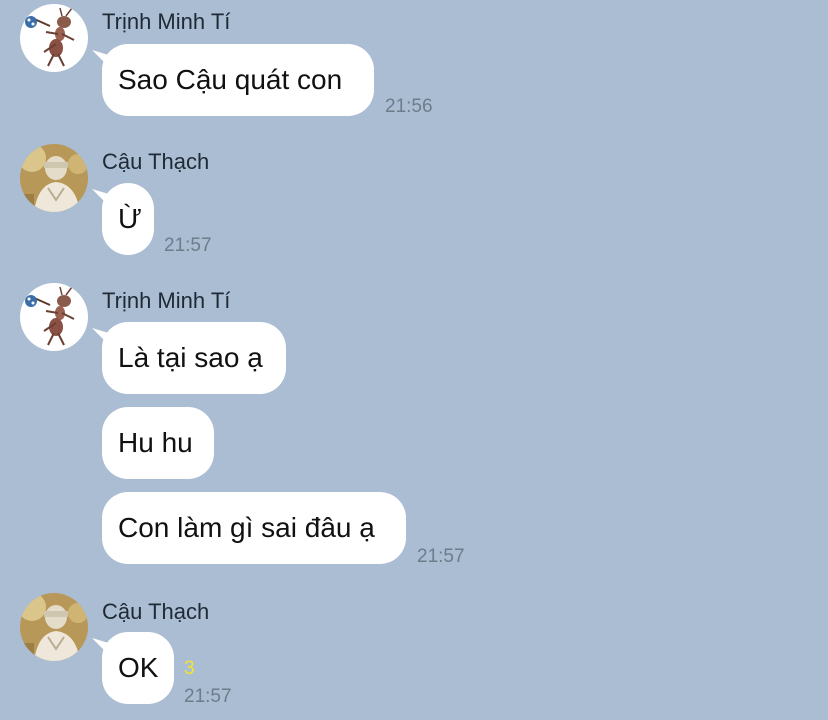 This screenshot has width=828, height=720. Describe the element at coordinates (138, 668) in the screenshot. I see `message-bubble: OK` at that location.